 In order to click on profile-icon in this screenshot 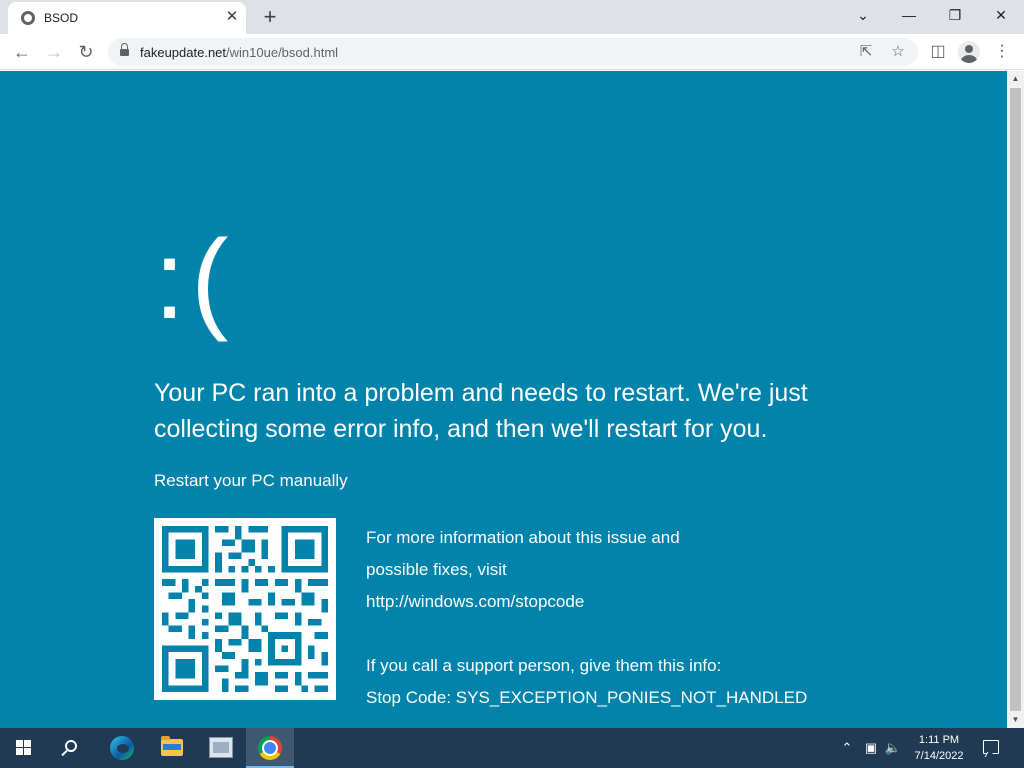, I will do `click(969, 52)`.